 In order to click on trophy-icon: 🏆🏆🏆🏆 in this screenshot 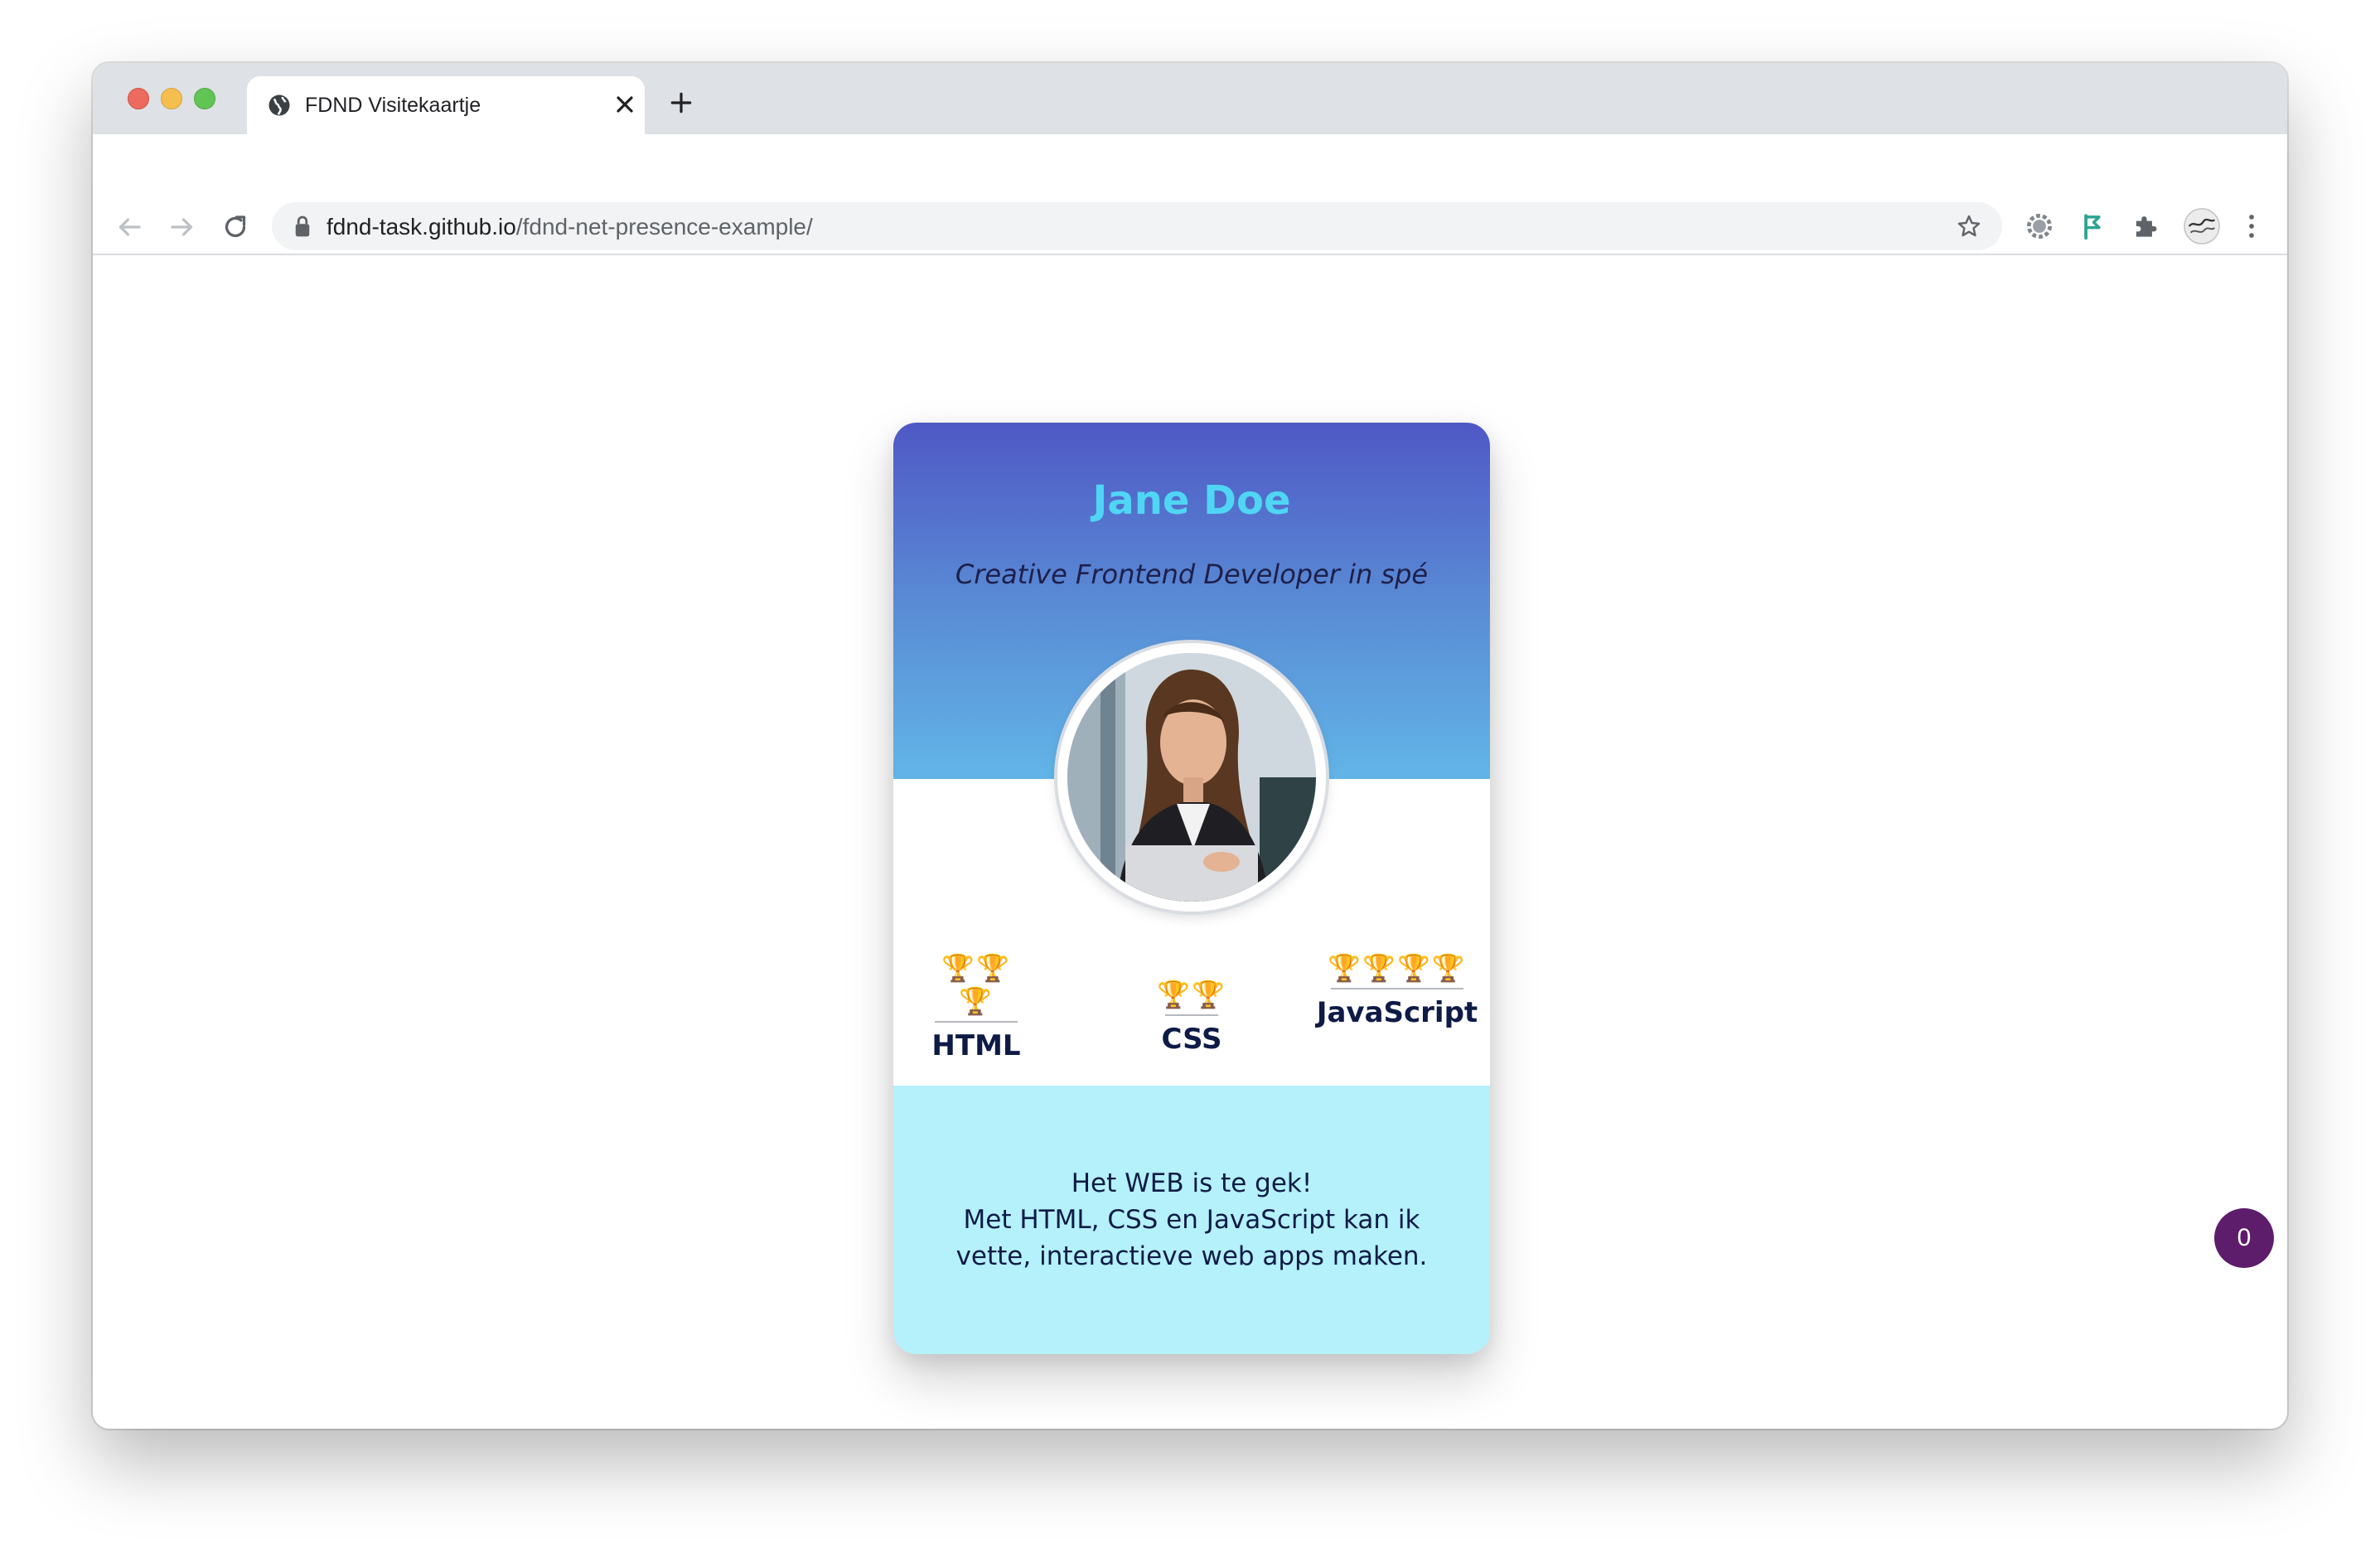, I will do `click(1397, 968)`.